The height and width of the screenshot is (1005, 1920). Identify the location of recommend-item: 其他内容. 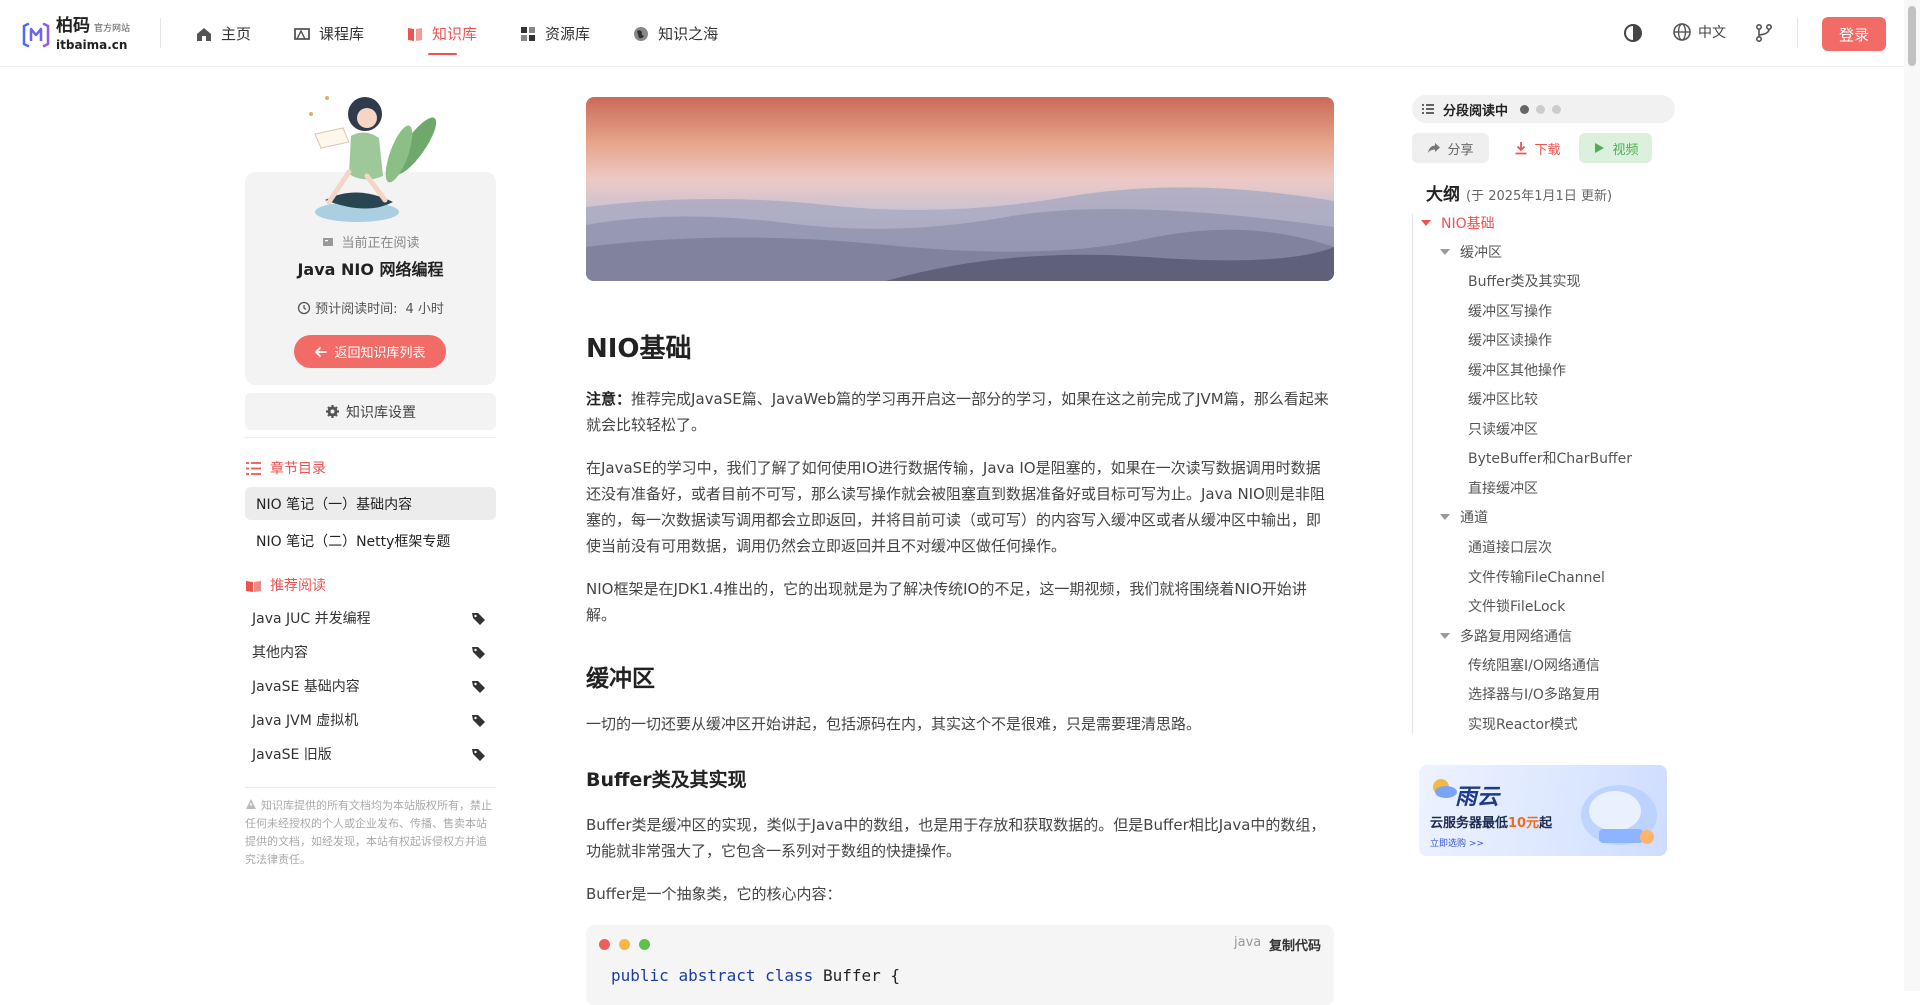
(370, 652).